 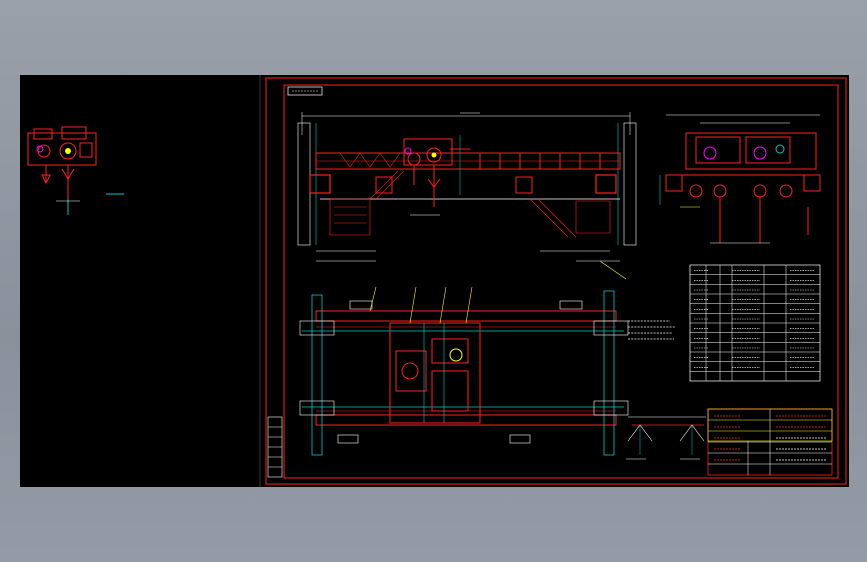 What do you see at coordinates (666, 438) in the screenshot?
I see `rail-detail-view` at bounding box center [666, 438].